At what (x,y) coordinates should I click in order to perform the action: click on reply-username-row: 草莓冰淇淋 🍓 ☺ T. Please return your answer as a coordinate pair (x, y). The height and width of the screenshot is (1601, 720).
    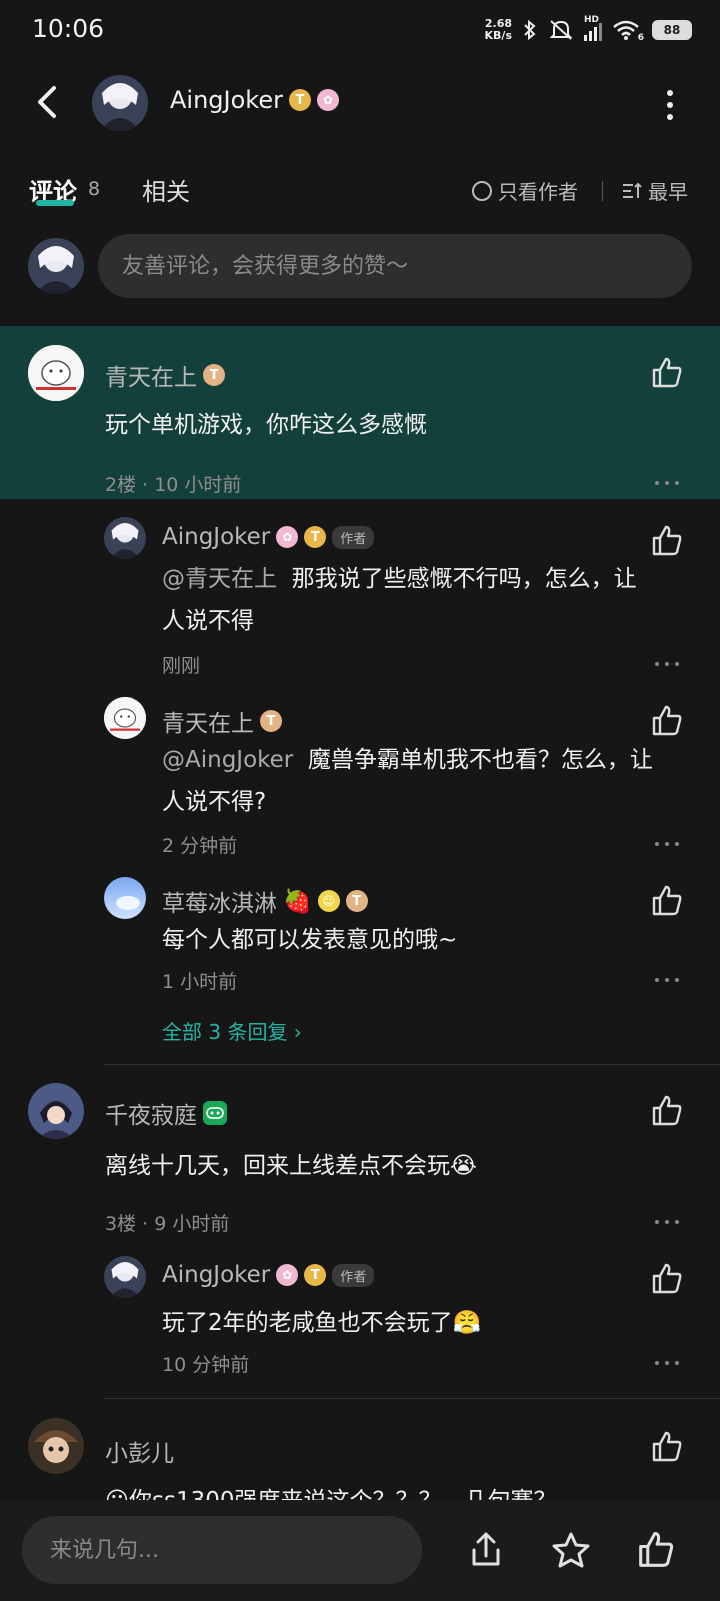
    Looking at the image, I should click on (265, 901).